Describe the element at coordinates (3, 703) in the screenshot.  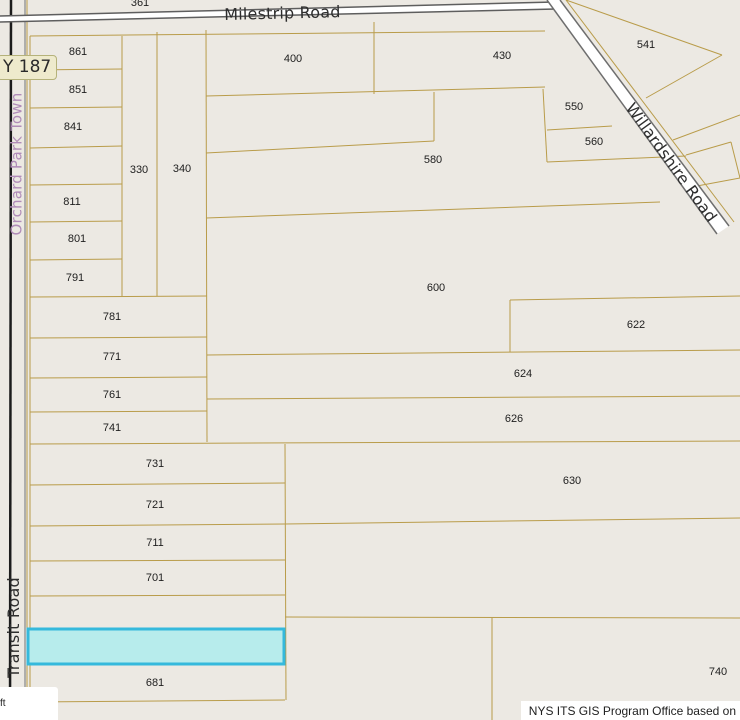
I see `scale-unit-label: ft` at that location.